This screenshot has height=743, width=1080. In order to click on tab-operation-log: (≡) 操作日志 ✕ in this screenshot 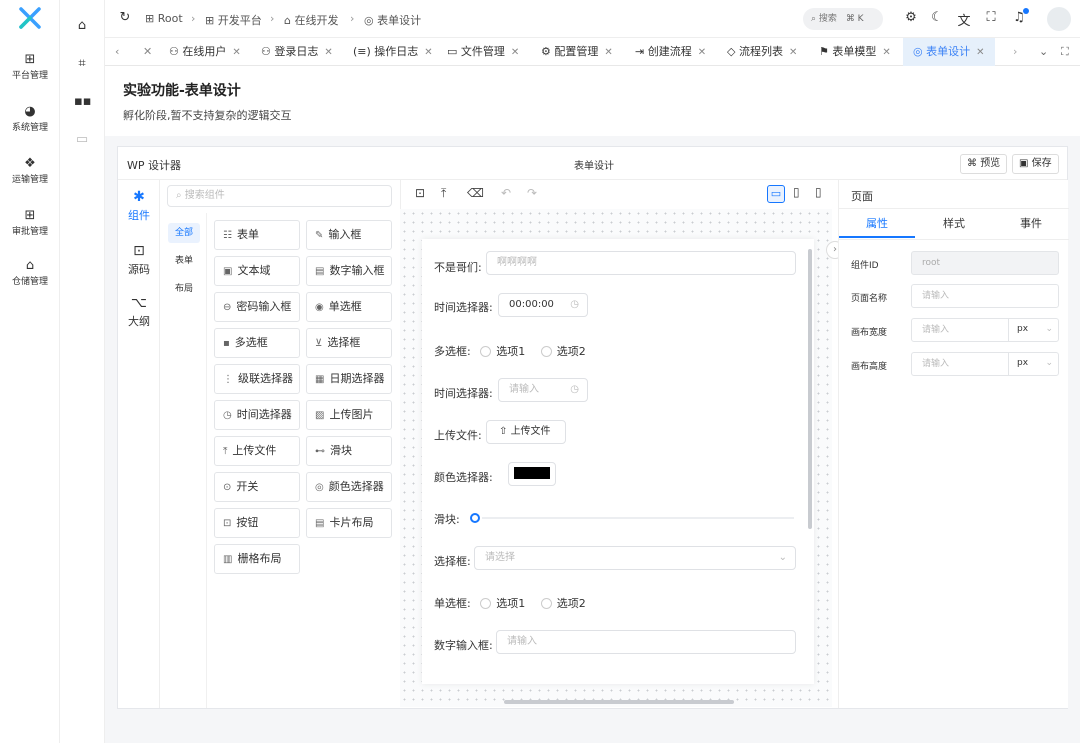, I will do `click(393, 52)`.